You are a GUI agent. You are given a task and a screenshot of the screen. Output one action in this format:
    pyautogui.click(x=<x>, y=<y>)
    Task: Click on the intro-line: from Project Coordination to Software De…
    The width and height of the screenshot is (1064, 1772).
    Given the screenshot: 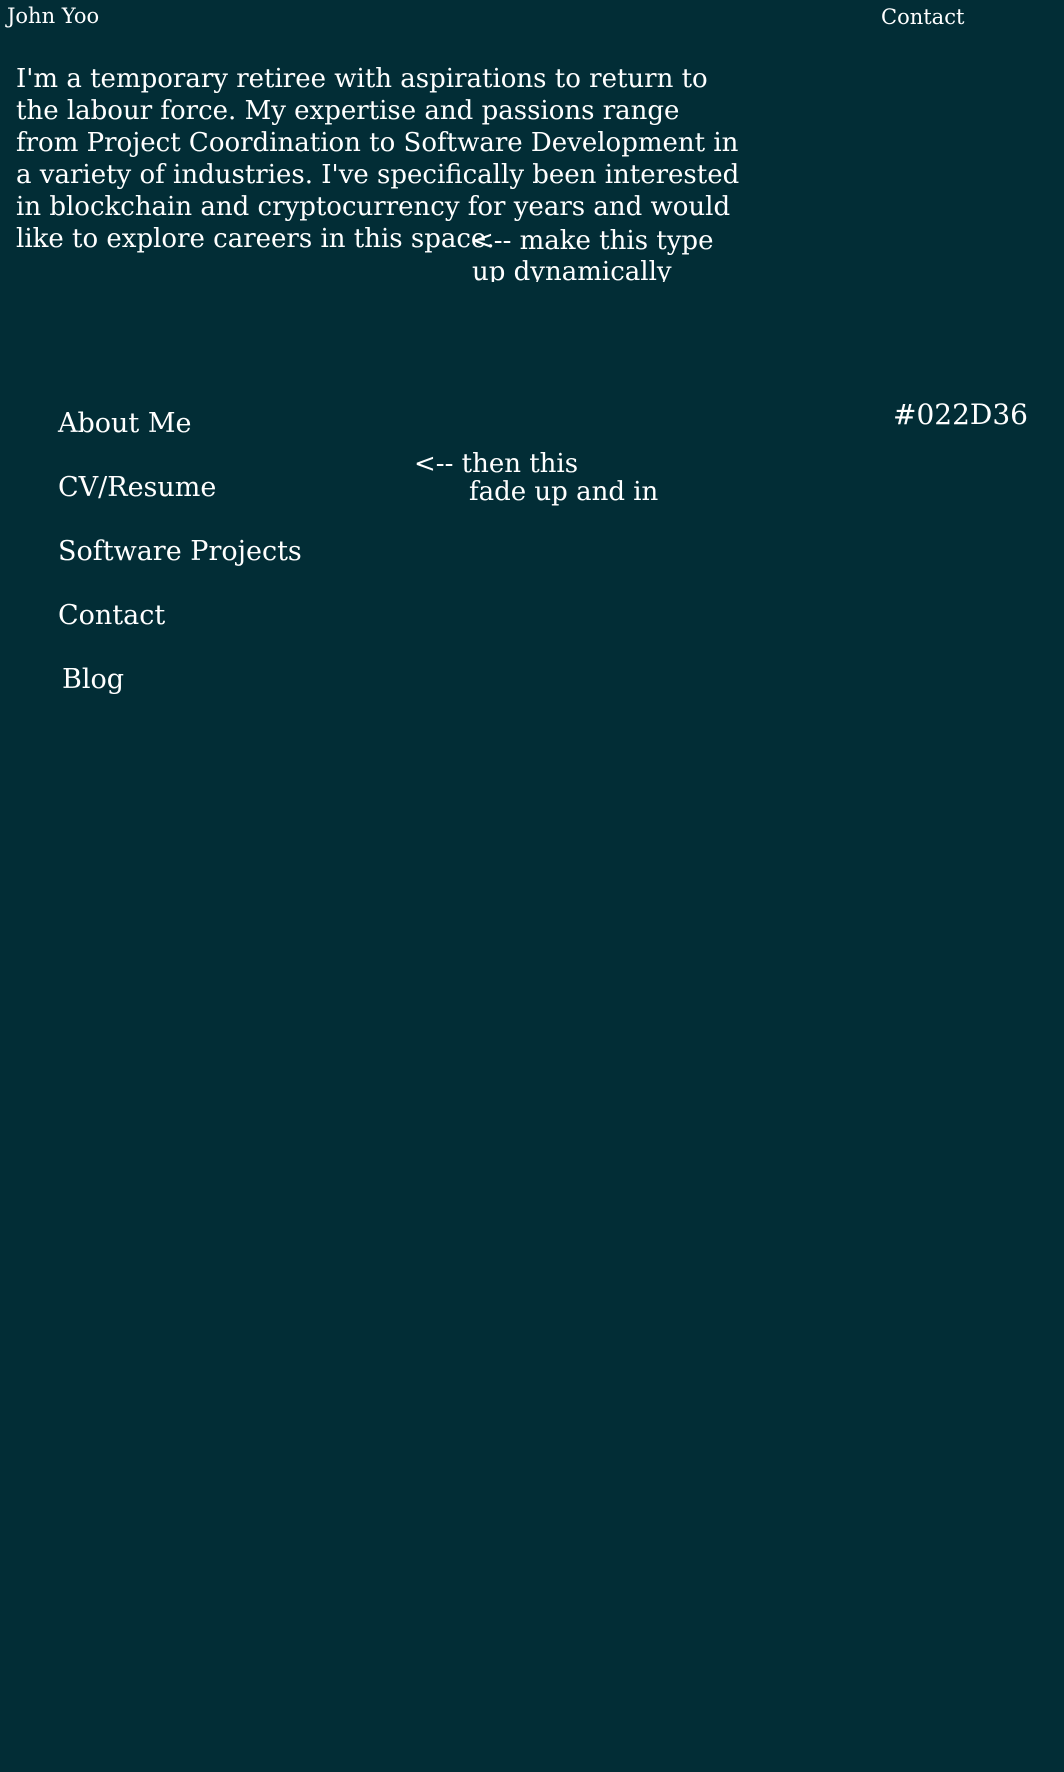 What is the action you would take?
    pyautogui.click(x=377, y=143)
    